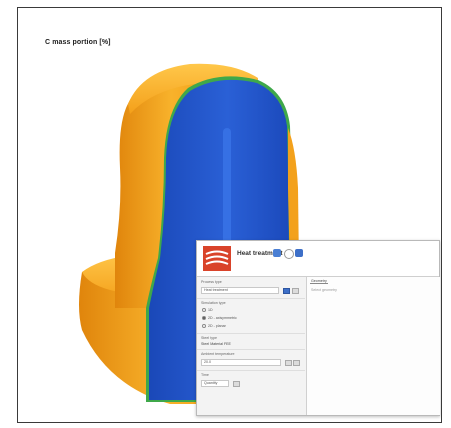 The height and width of the screenshot is (428, 451). What do you see at coordinates (288, 363) in the screenshot?
I see `temperature-unit-button` at bounding box center [288, 363].